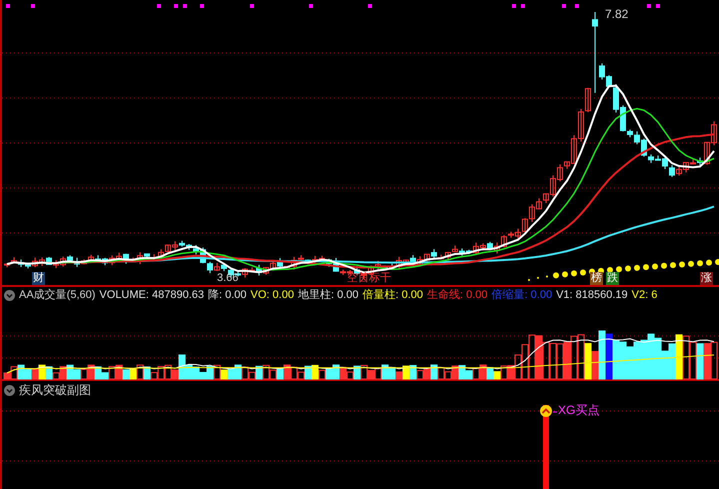 The height and width of the screenshot is (489, 719). What do you see at coordinates (579, 410) in the screenshot?
I see `signal-label: XG买点` at bounding box center [579, 410].